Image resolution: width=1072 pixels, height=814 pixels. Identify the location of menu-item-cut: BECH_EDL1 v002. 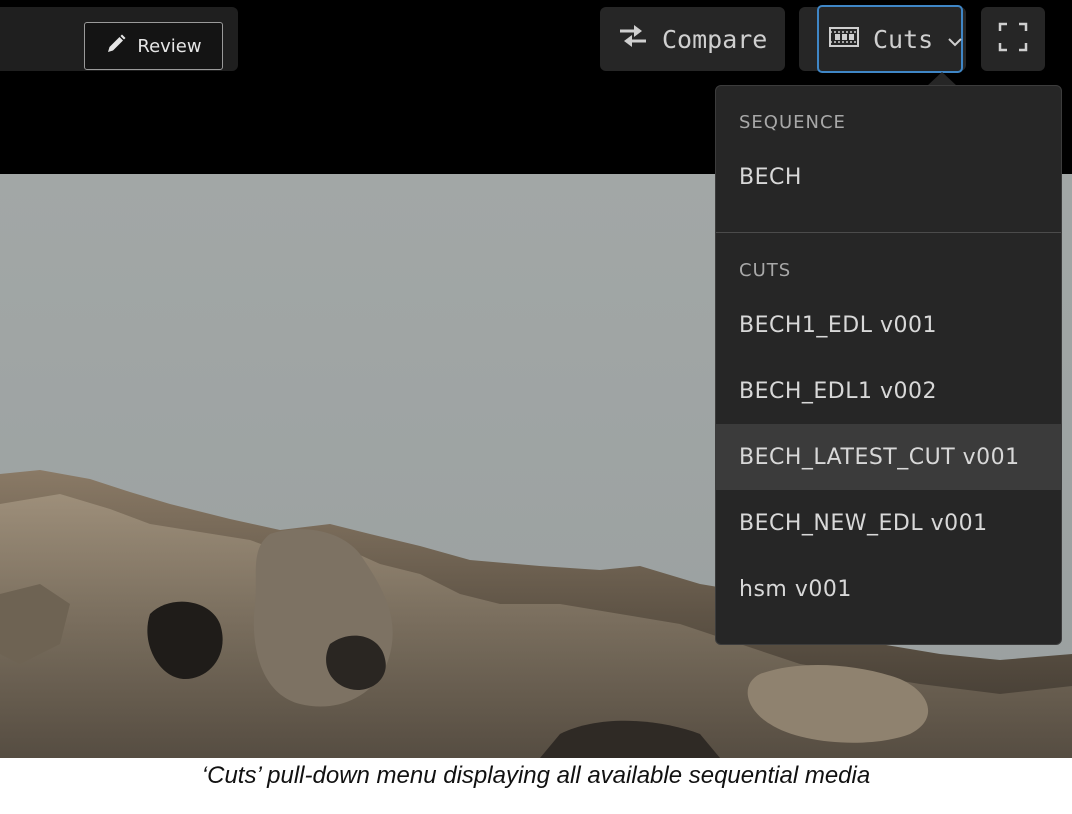
(888, 391).